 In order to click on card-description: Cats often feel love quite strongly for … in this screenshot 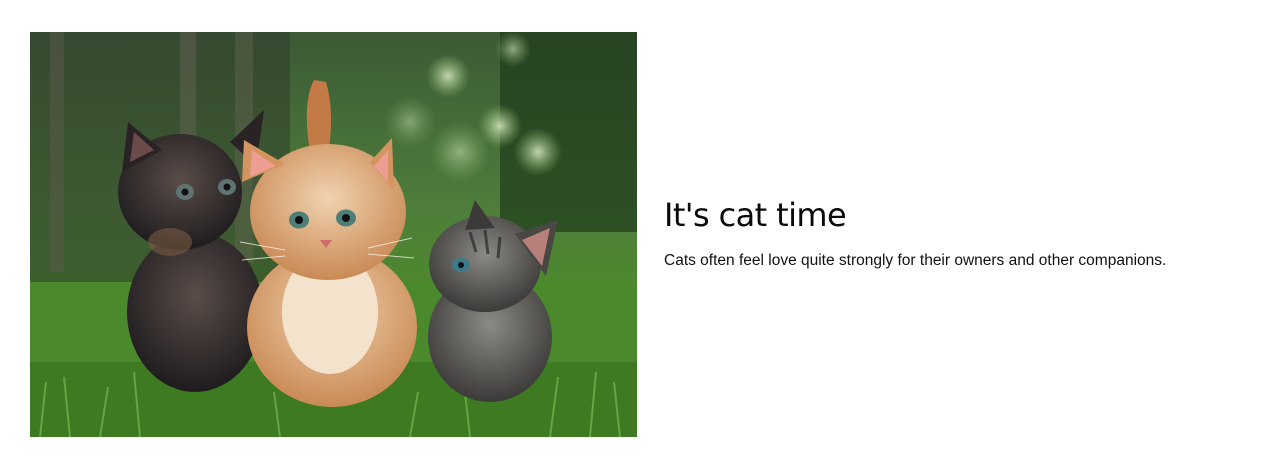, I will do `click(915, 261)`.